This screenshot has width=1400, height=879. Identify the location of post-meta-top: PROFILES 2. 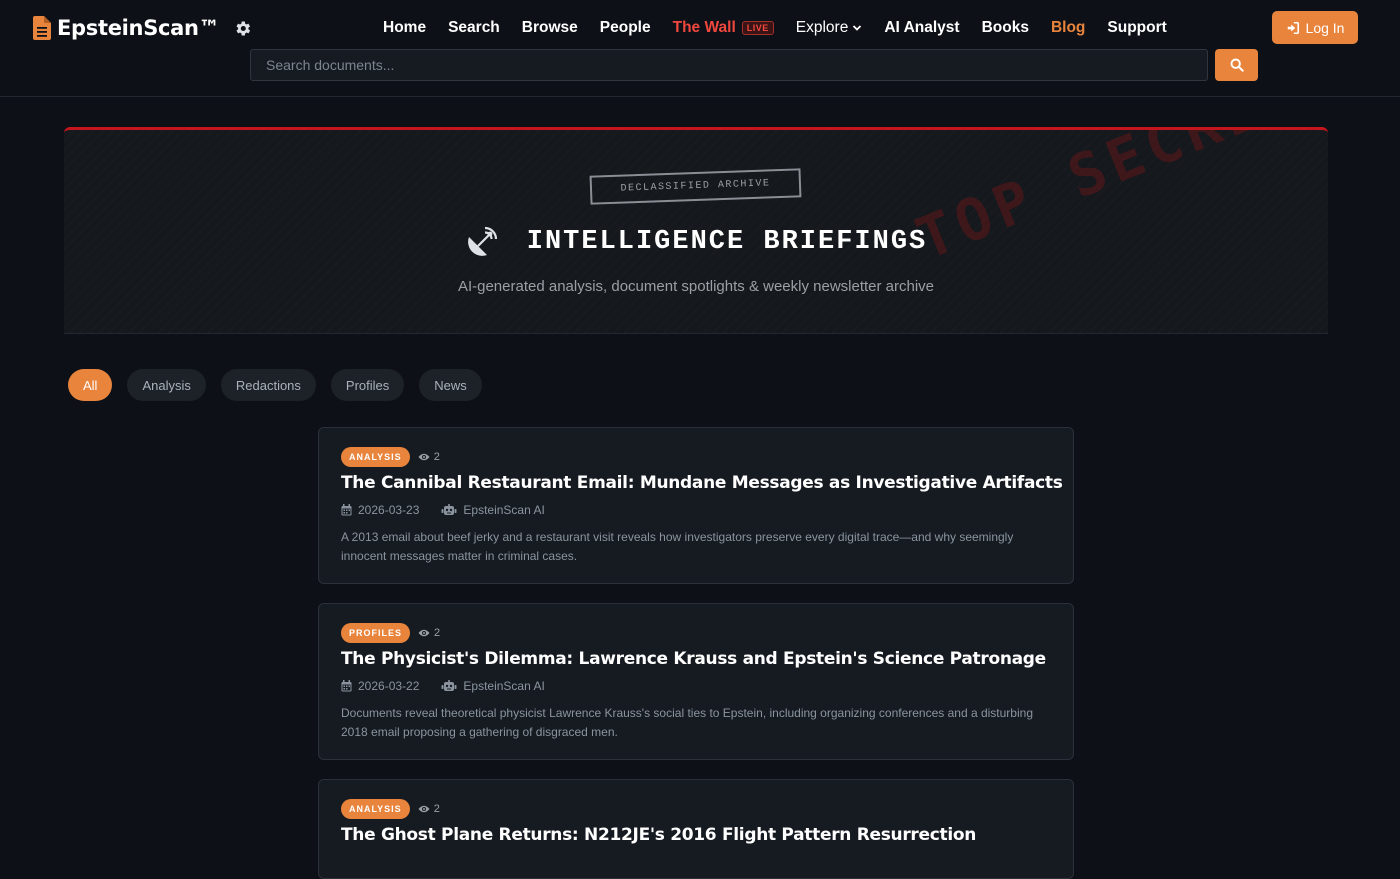
(390, 633).